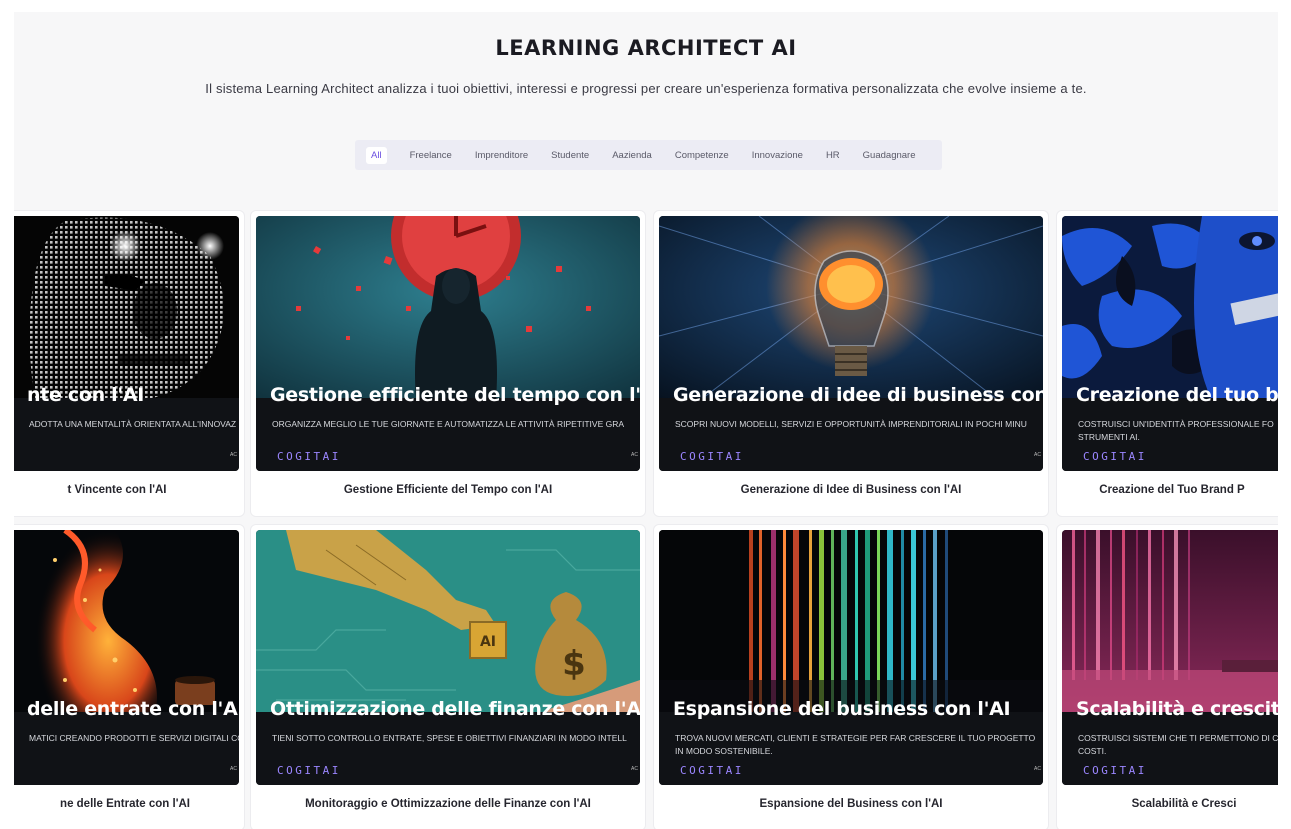  Describe the element at coordinates (1177, 709) in the screenshot. I see `thumbnail-headline: Scalabilità e crescita` at that location.